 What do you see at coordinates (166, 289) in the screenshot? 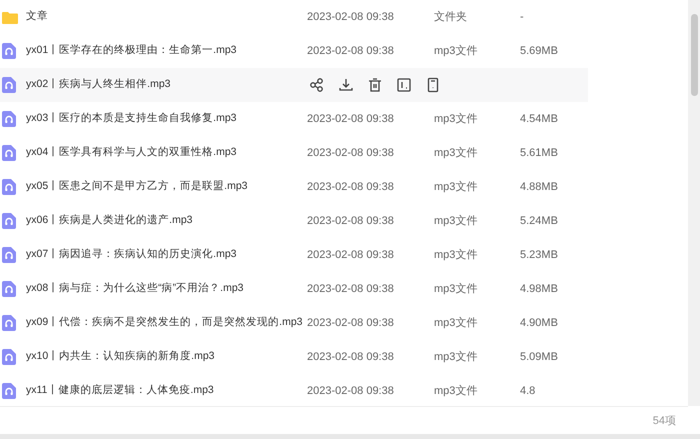
I see `file-name: yx08丨病与症：为什么这些“病”不用治？.mp3` at bounding box center [166, 289].